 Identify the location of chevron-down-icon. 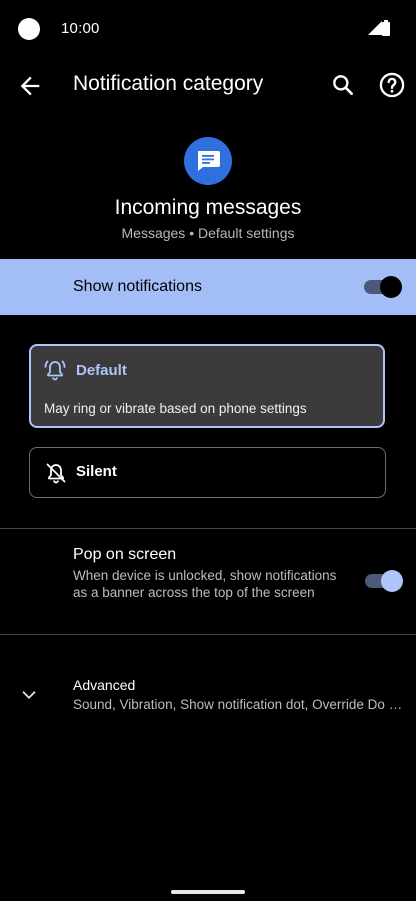
(29, 695).